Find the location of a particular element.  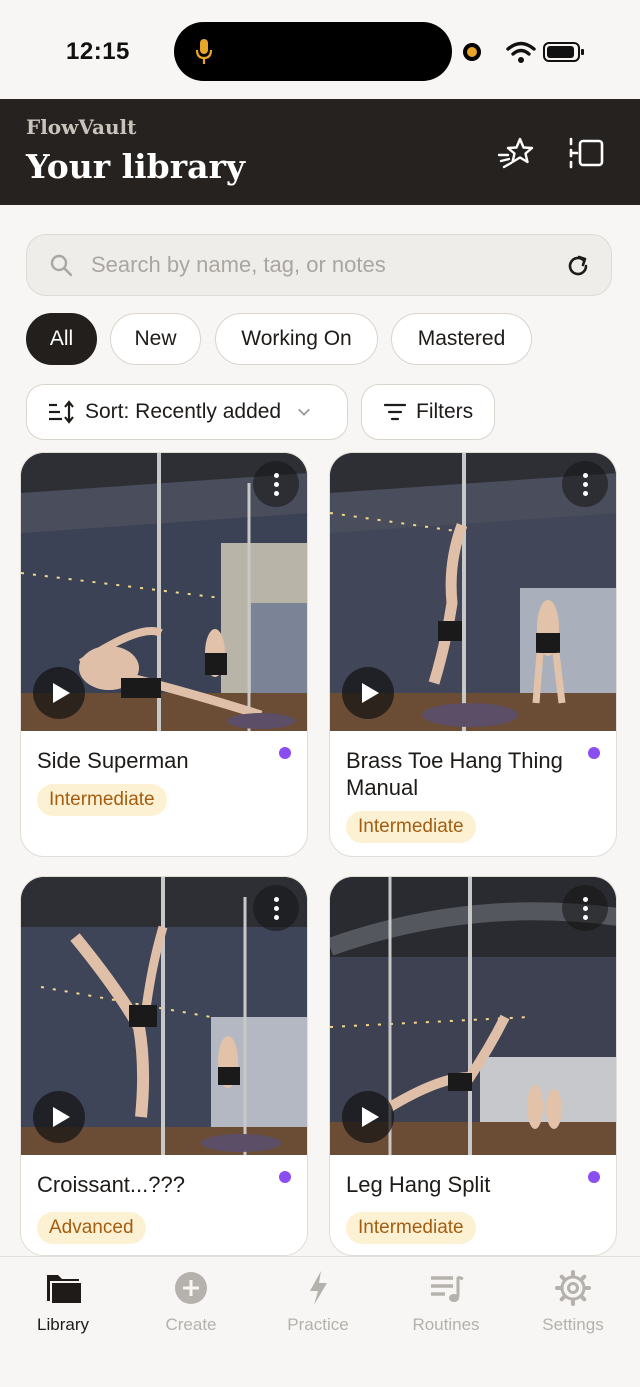

tab-settings: Settings is located at coordinates (573, 1309).